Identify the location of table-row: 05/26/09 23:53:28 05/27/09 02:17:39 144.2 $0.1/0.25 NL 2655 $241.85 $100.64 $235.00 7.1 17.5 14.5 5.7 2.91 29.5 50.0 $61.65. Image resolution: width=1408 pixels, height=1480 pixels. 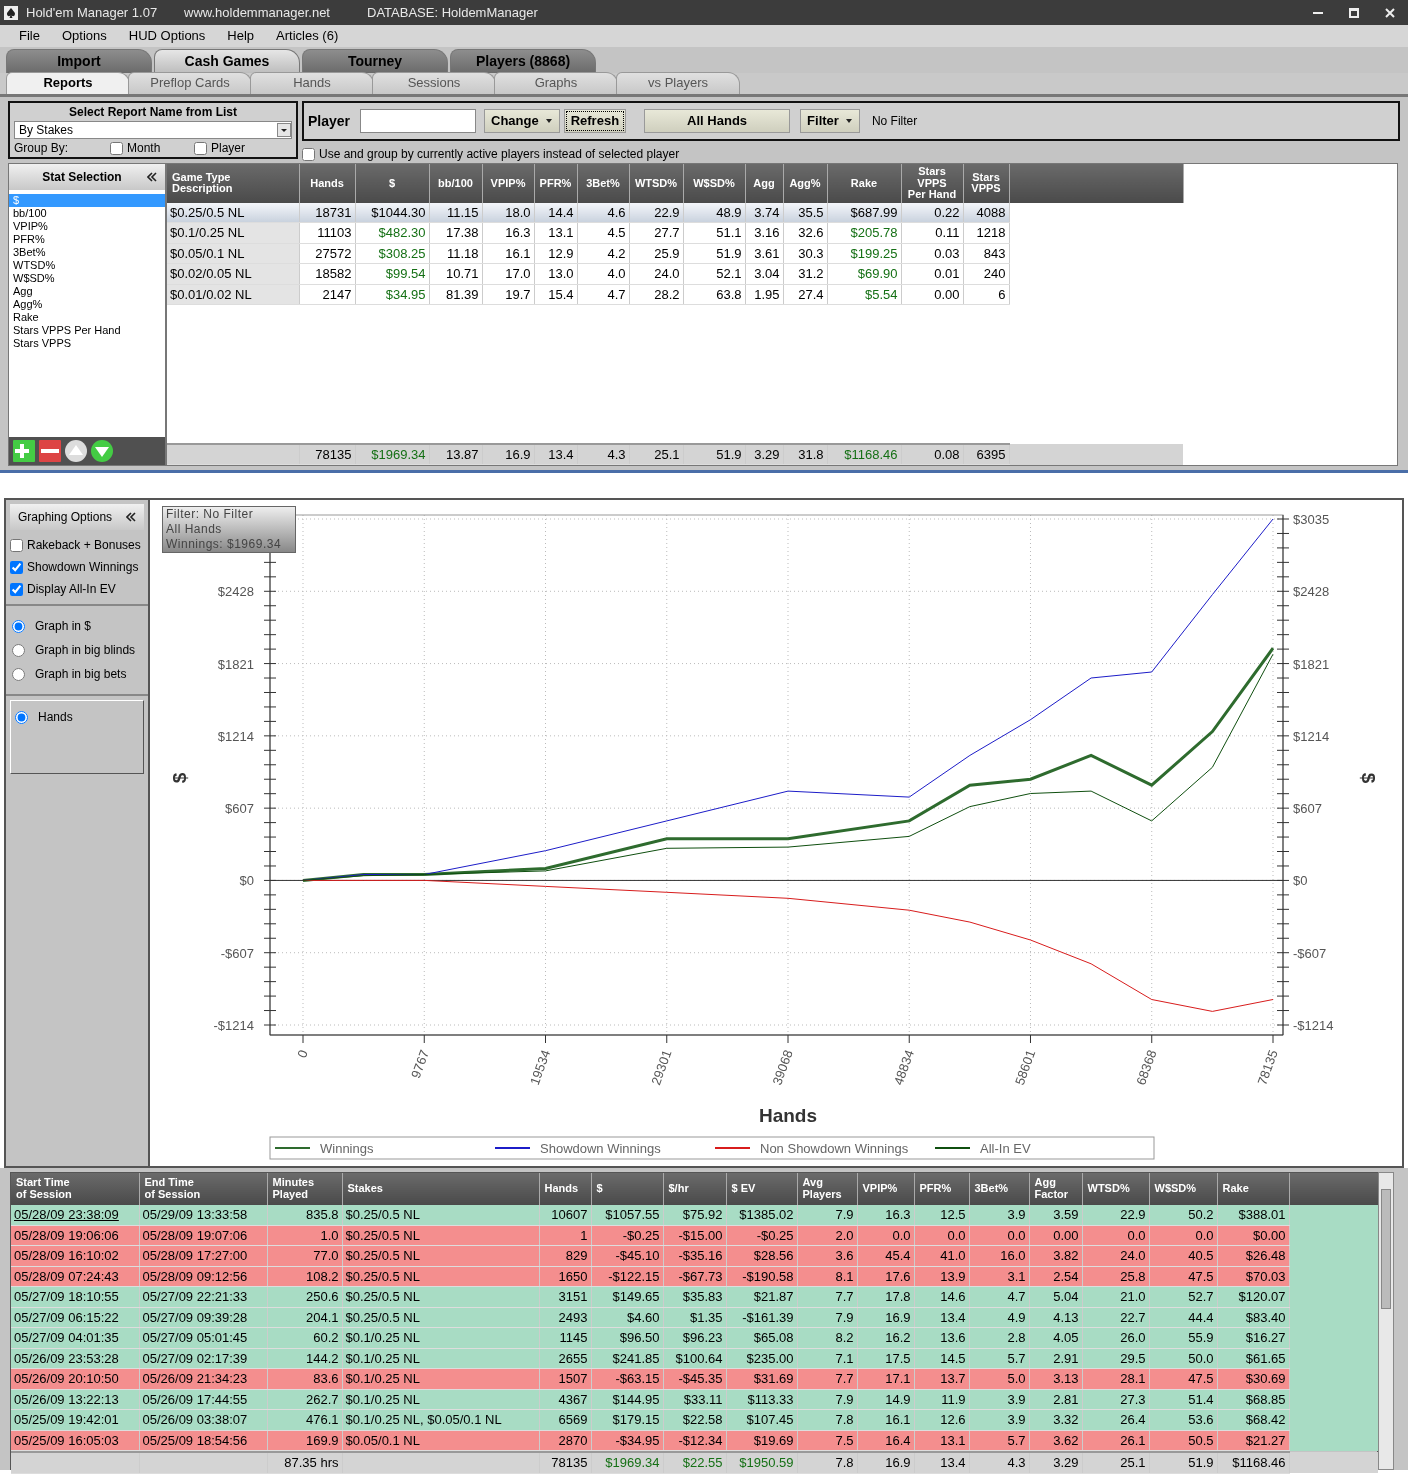
(694, 1358).